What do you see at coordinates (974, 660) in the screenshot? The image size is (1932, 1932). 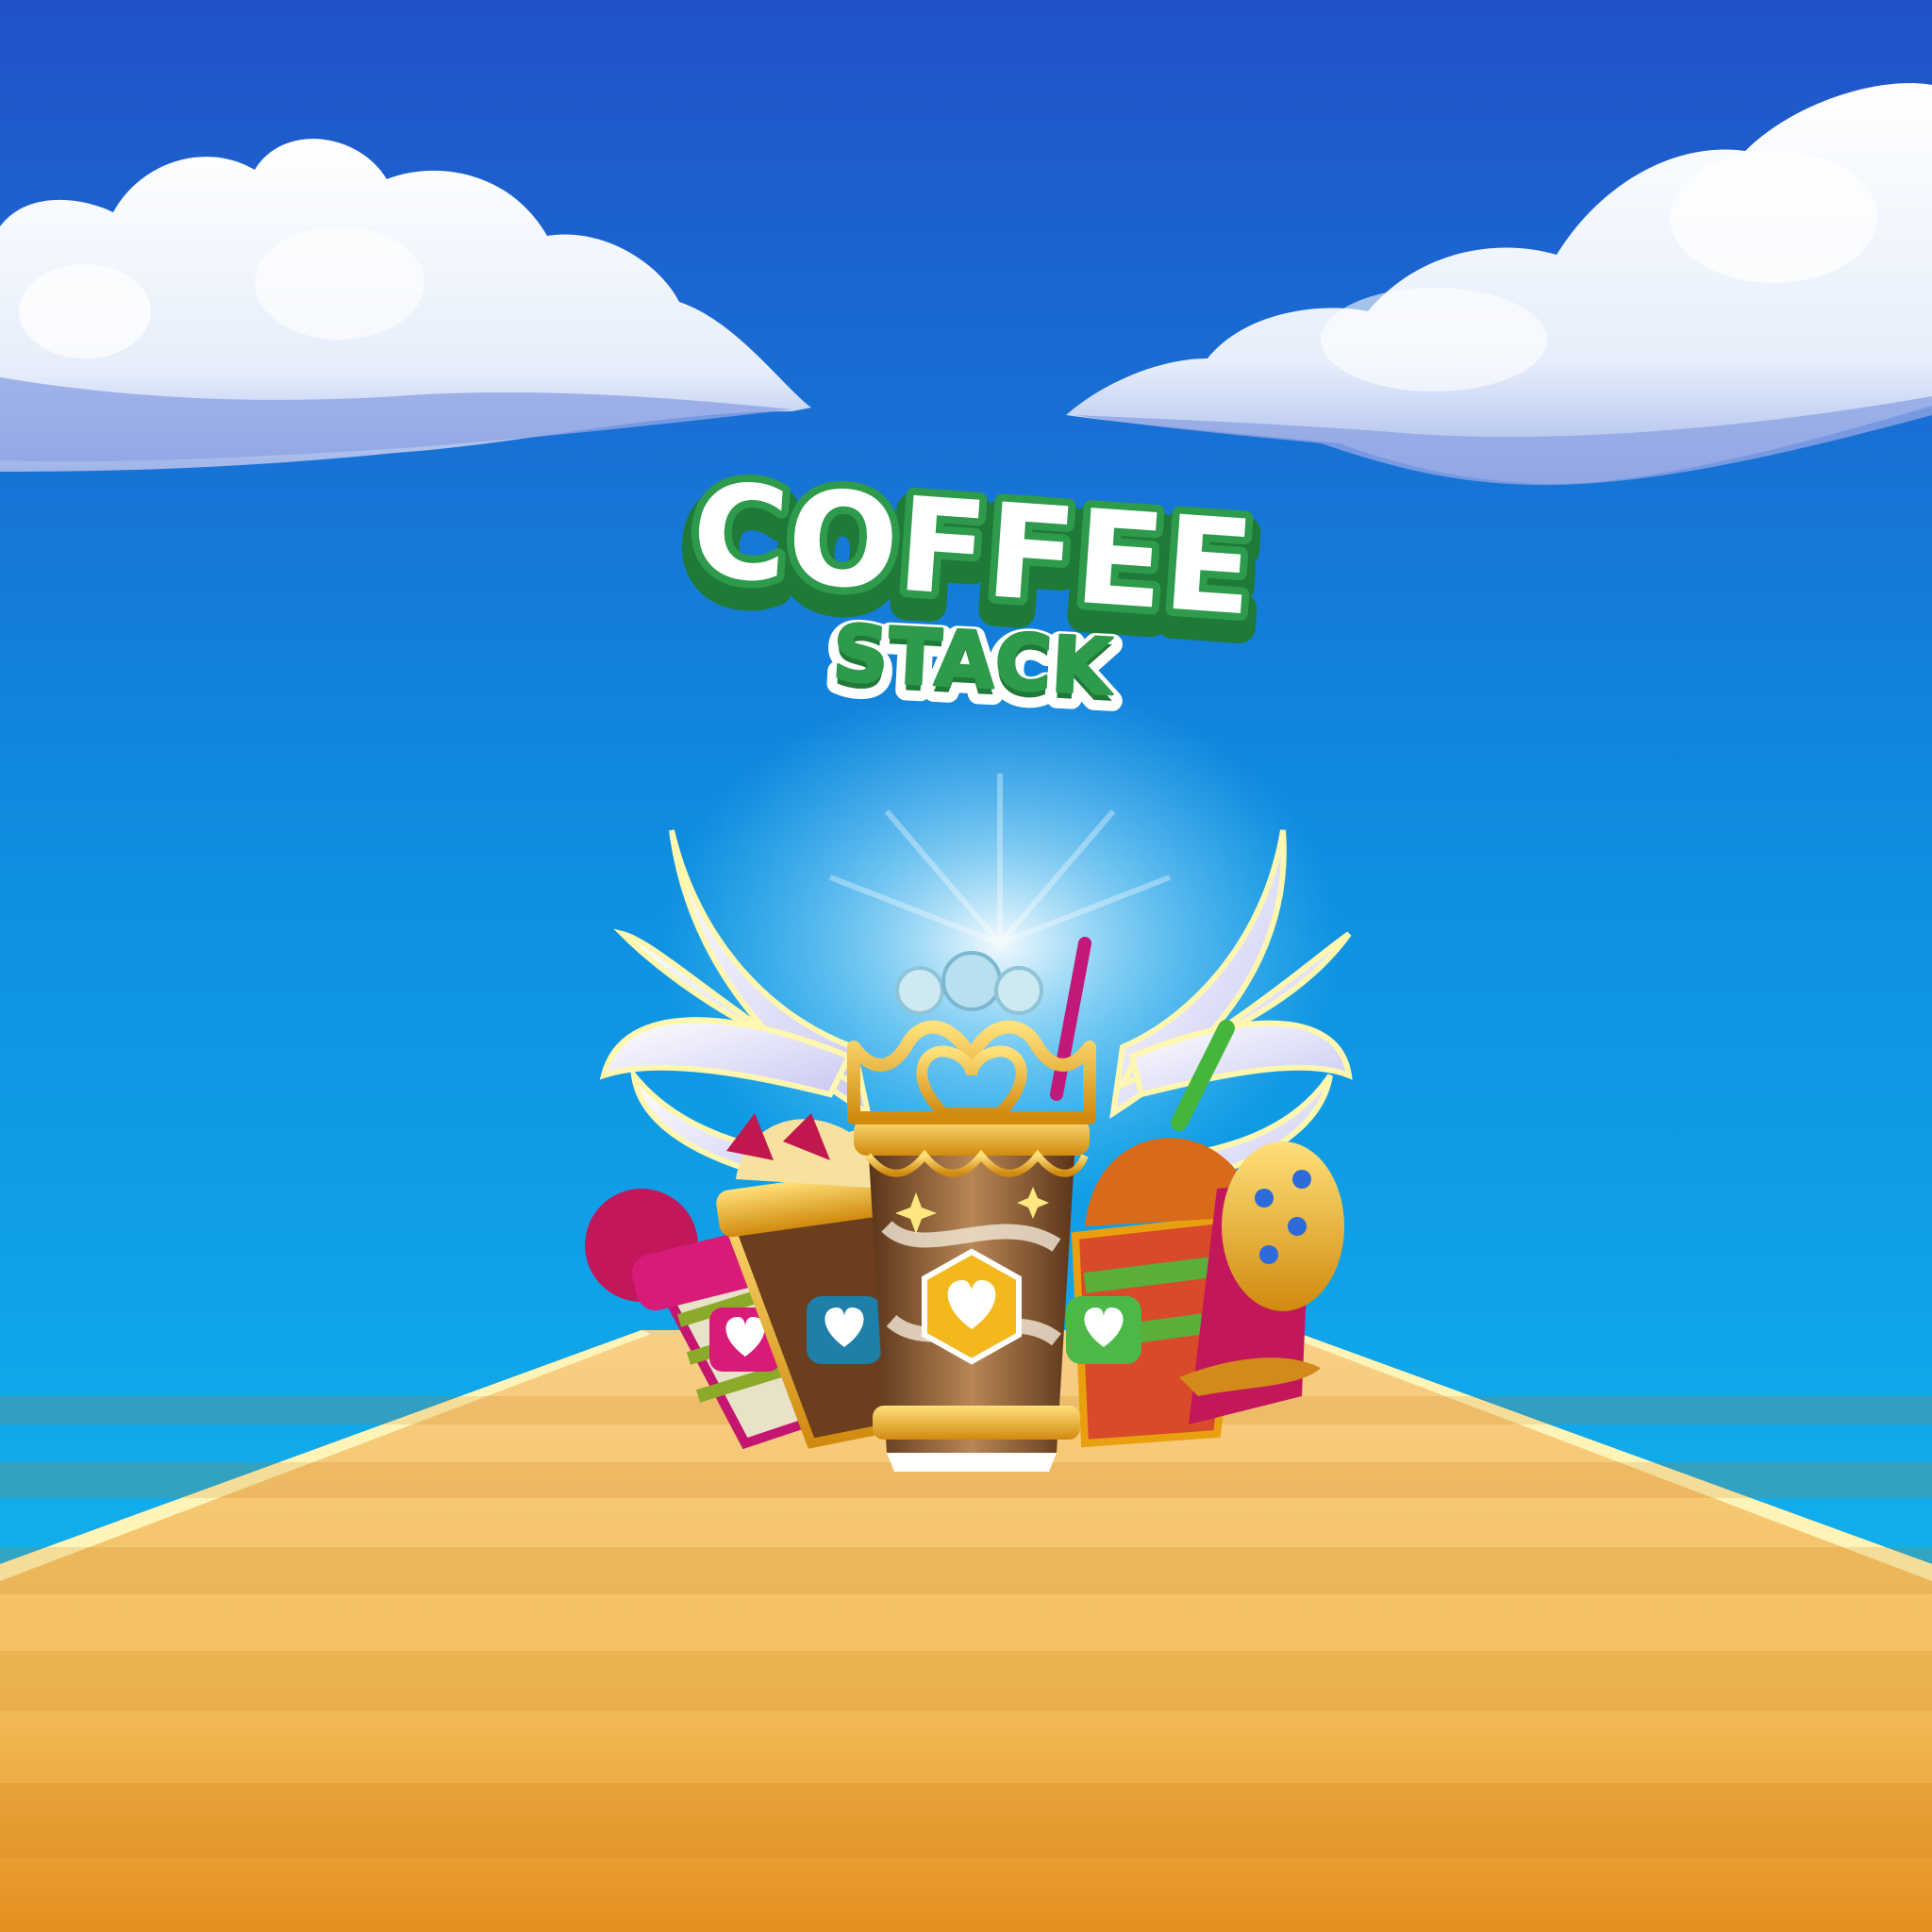 I see `logo-title-line2-face: STACK` at bounding box center [974, 660].